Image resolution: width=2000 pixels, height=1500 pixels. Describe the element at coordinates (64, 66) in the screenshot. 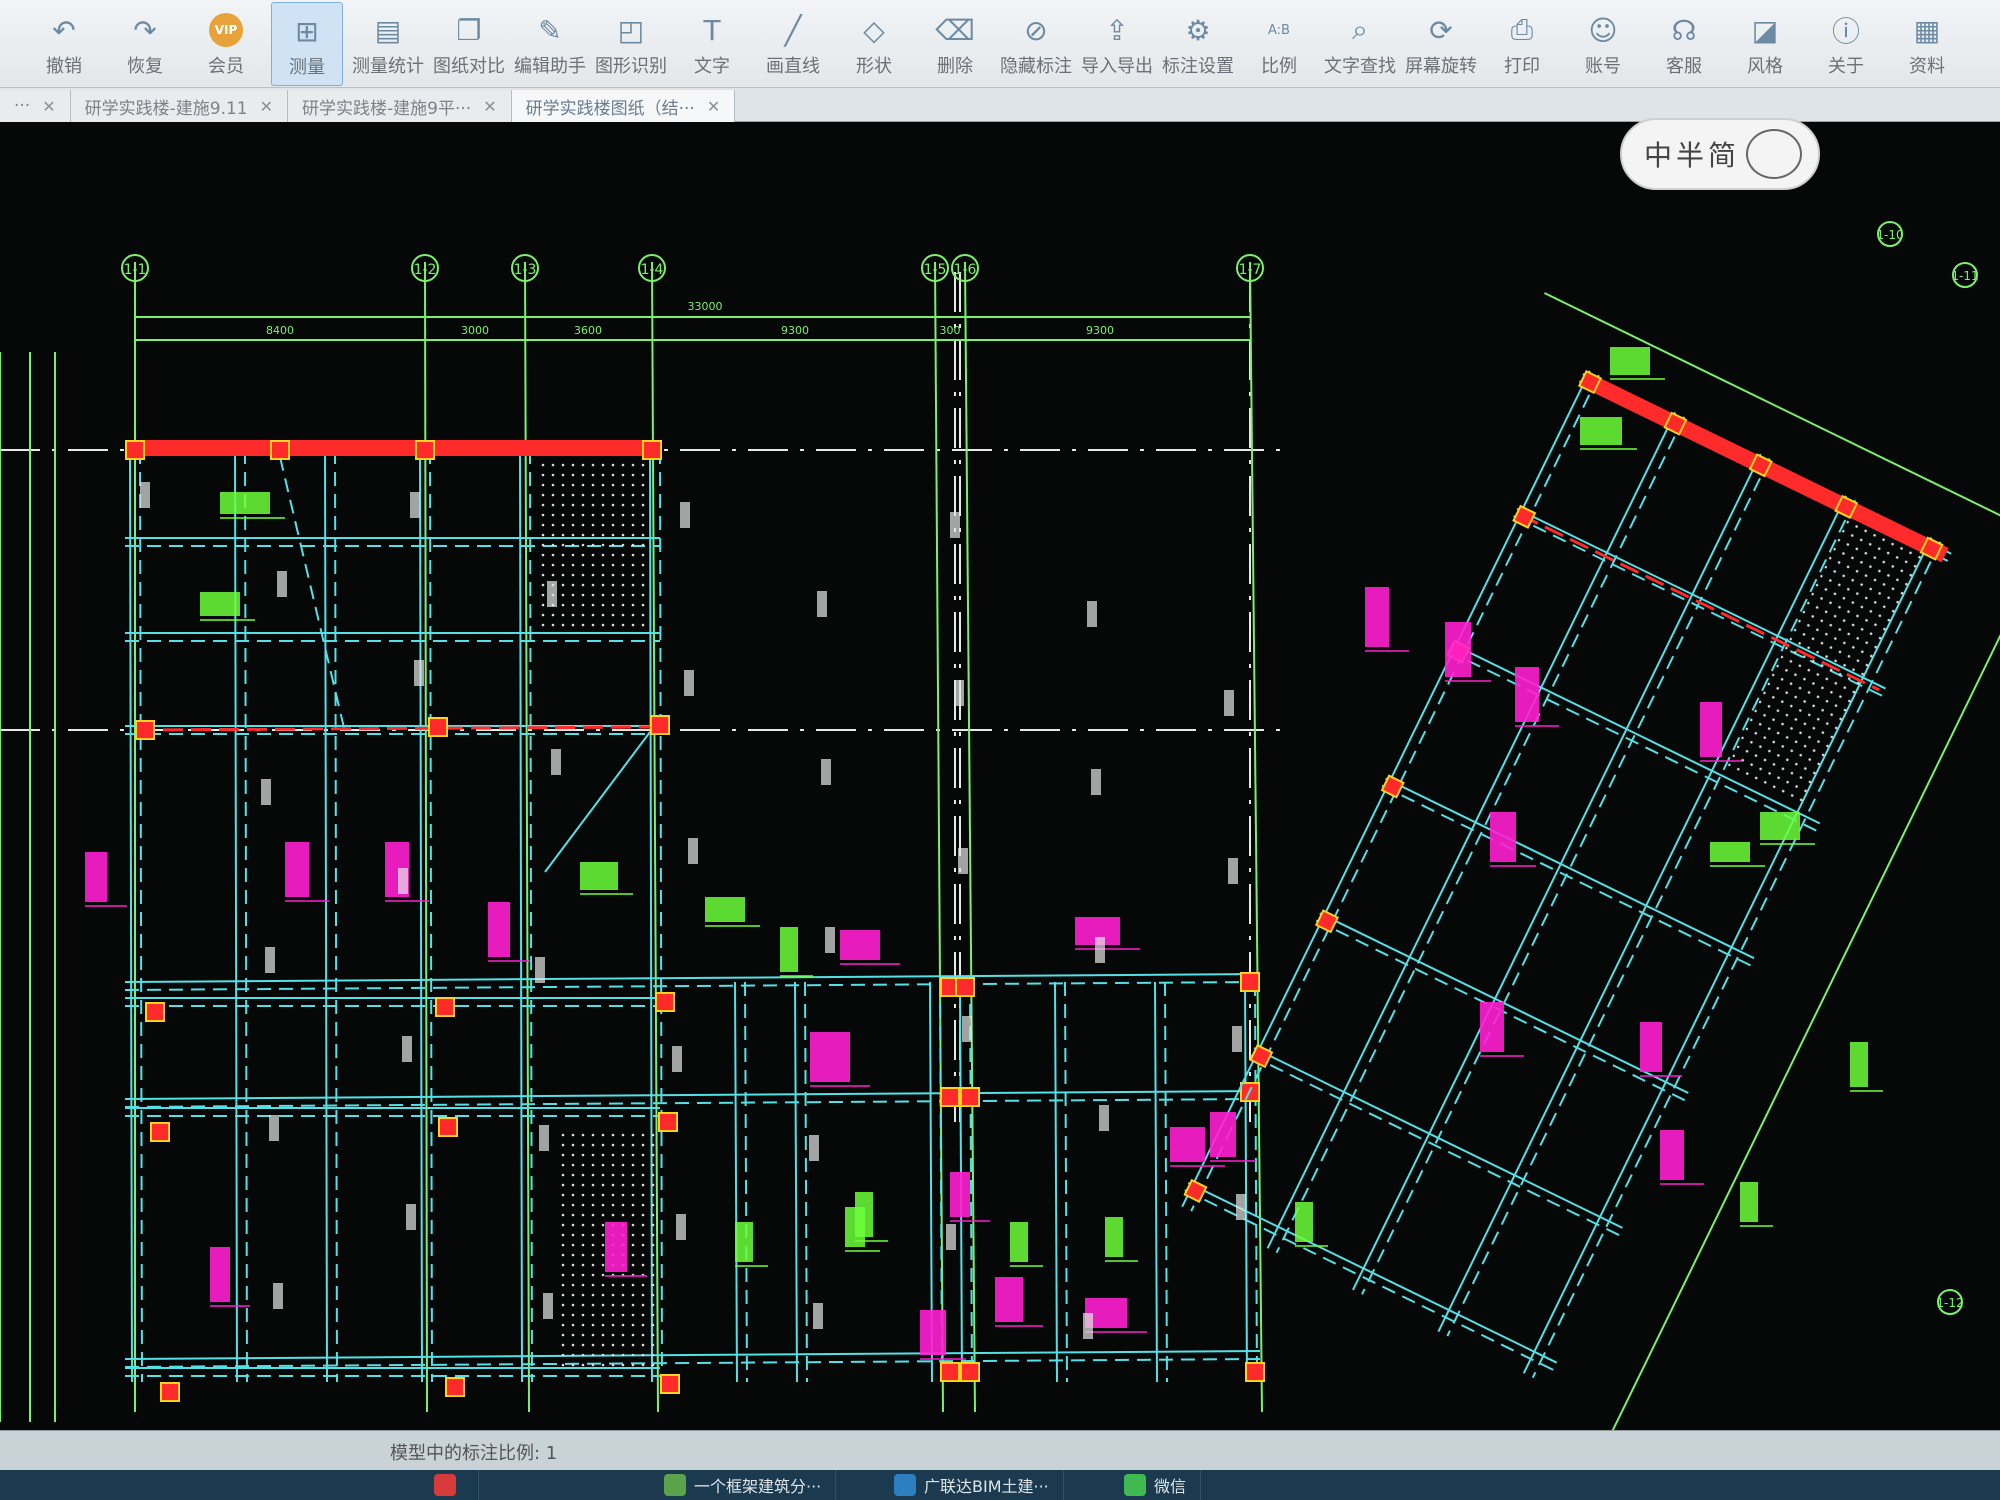

I see `tool-label: 撤销` at that location.